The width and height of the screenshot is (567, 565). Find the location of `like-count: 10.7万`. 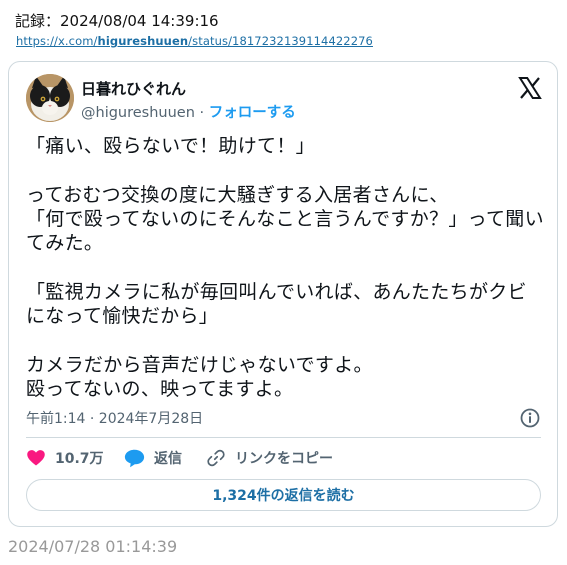

like-count: 10.7万 is located at coordinates (79, 459).